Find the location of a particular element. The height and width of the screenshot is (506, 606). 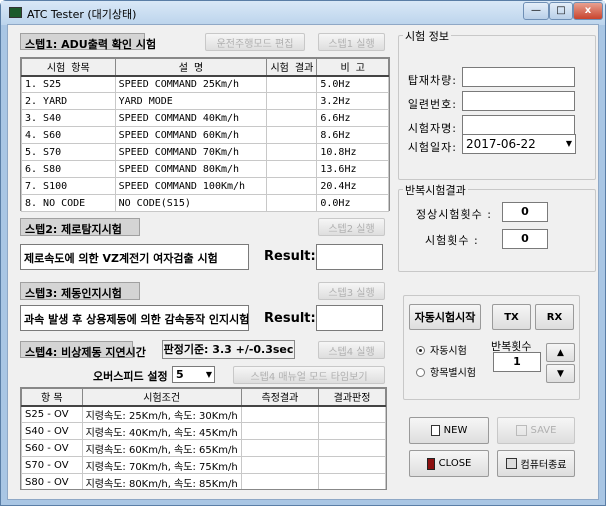

save-icon is located at coordinates (521, 430).